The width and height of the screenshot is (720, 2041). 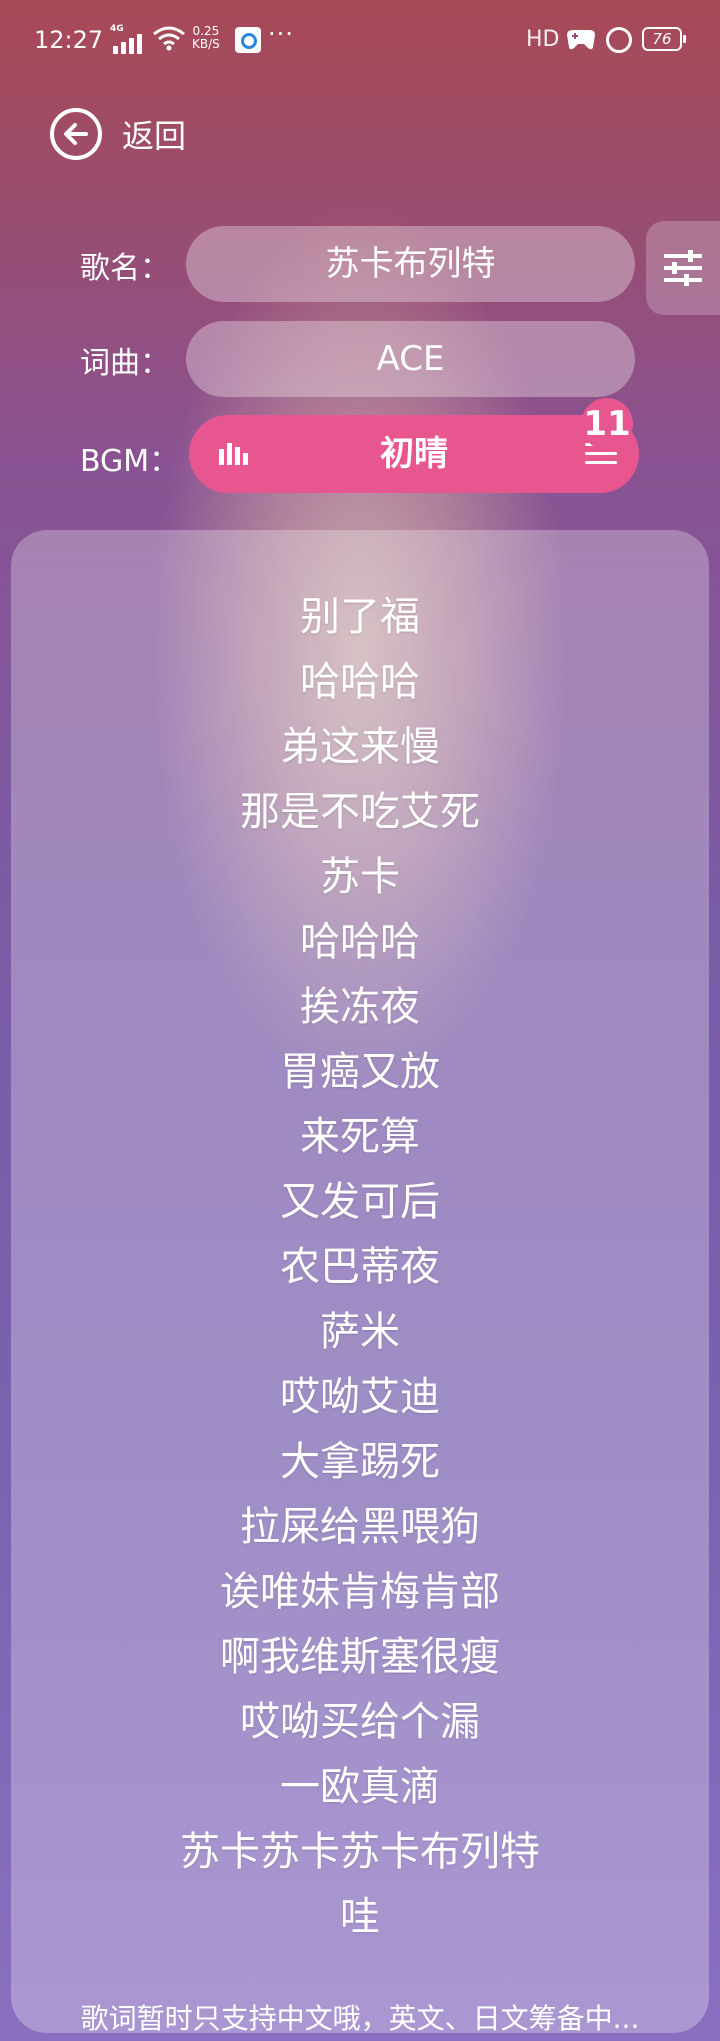 What do you see at coordinates (360, 1852) in the screenshot?
I see `lyric-line: 苏卡苏卡苏卡布列特` at bounding box center [360, 1852].